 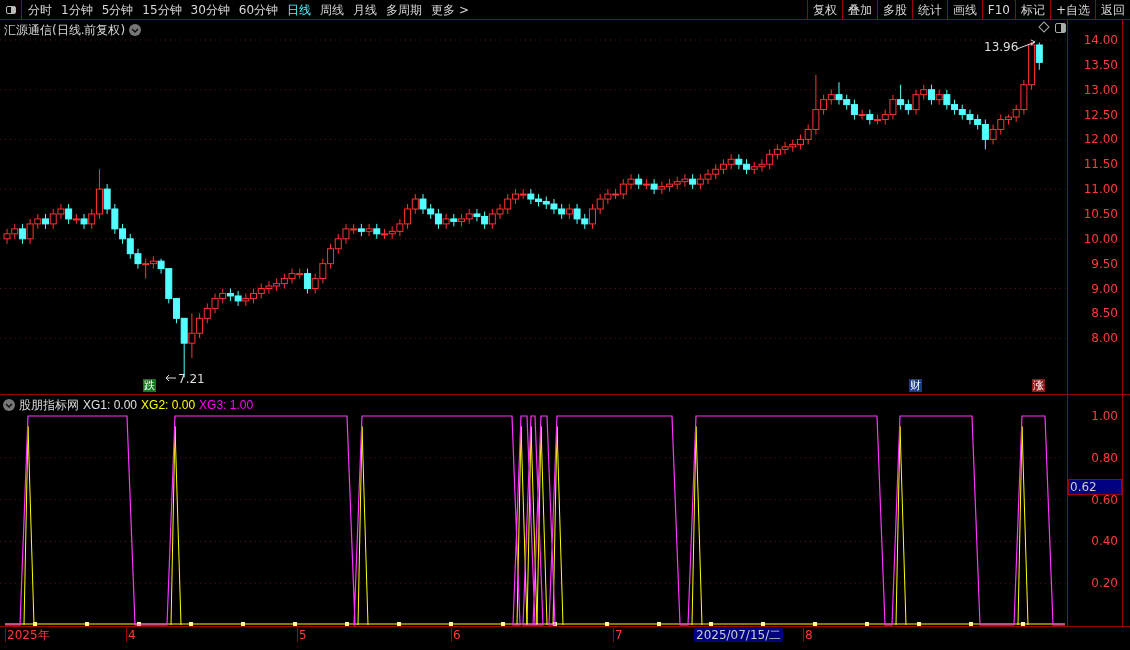 What do you see at coordinates (302, 635) in the screenshot?
I see `date-tick-label: 5` at bounding box center [302, 635].